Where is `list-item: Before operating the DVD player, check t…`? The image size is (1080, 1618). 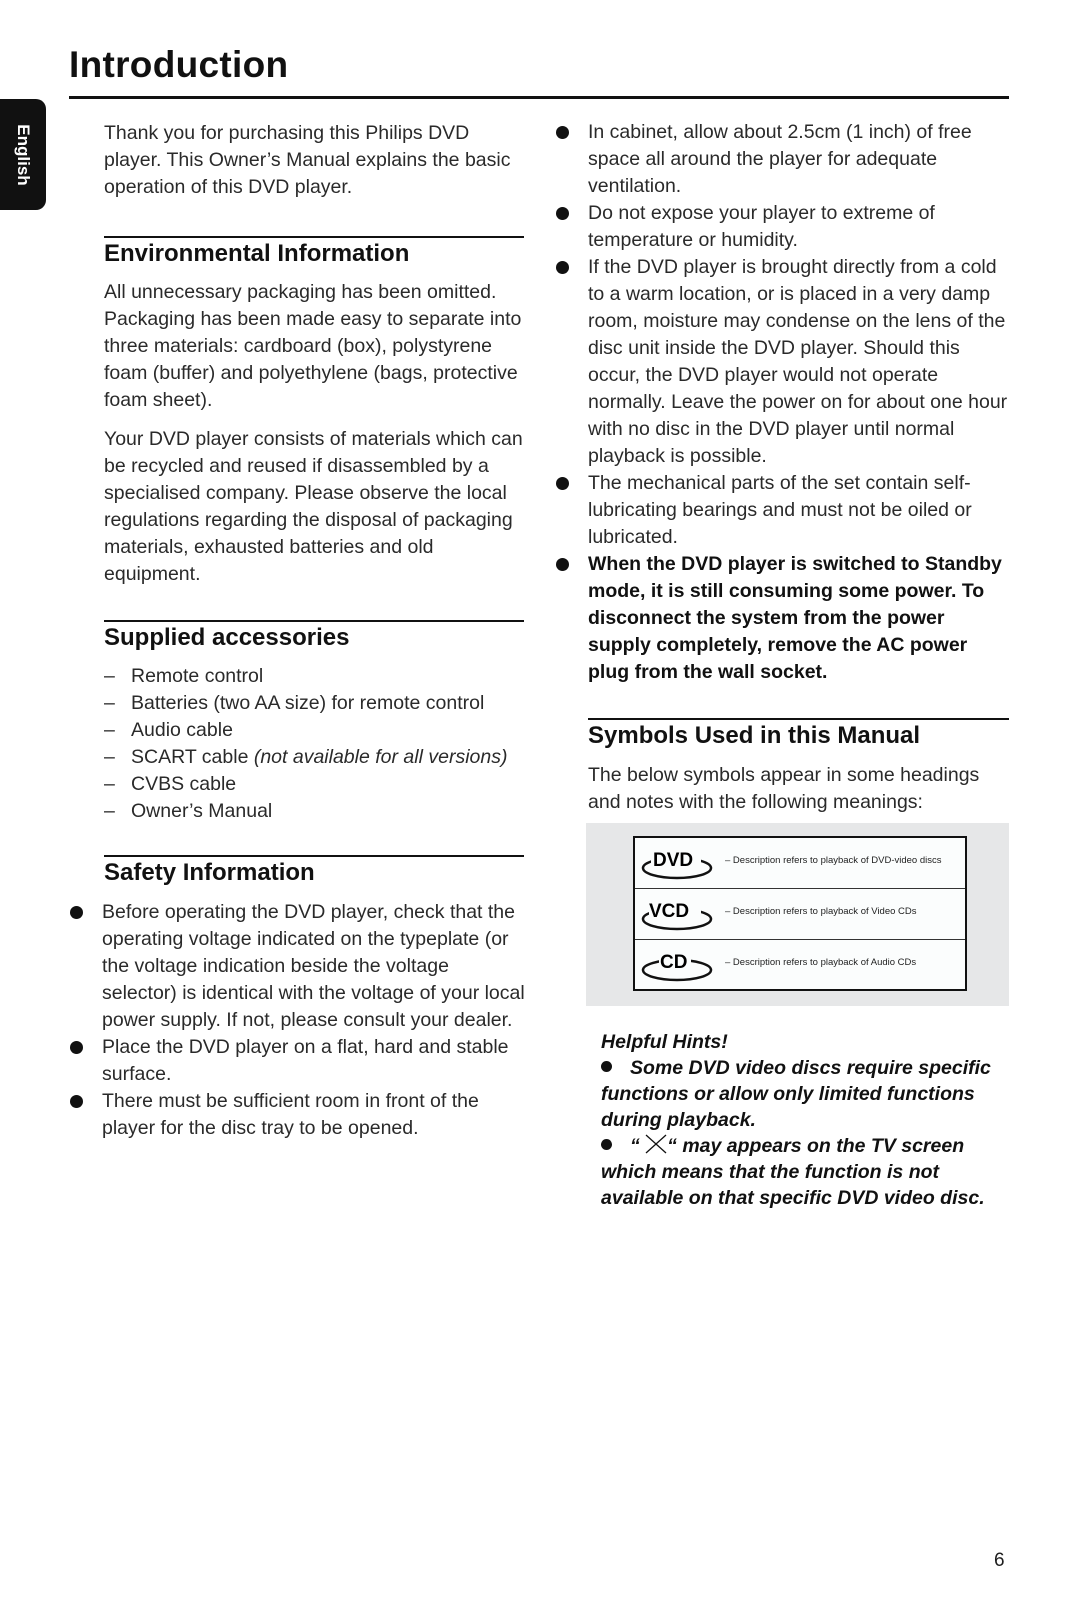 list-item: Before operating the DVD player, check t… is located at coordinates (297, 966).